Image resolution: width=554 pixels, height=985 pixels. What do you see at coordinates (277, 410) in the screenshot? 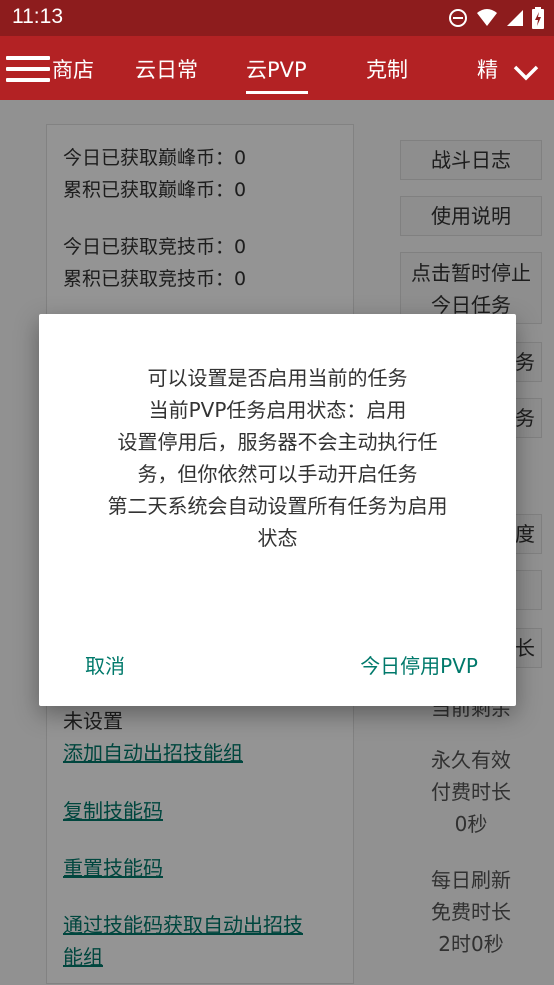
I see `dialog-line-2: 当前PVP任务启用状态：启用` at bounding box center [277, 410].